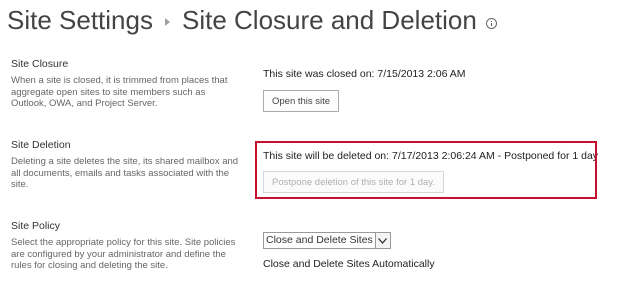  Describe the element at coordinates (491, 23) in the screenshot. I see `info-icon` at that location.